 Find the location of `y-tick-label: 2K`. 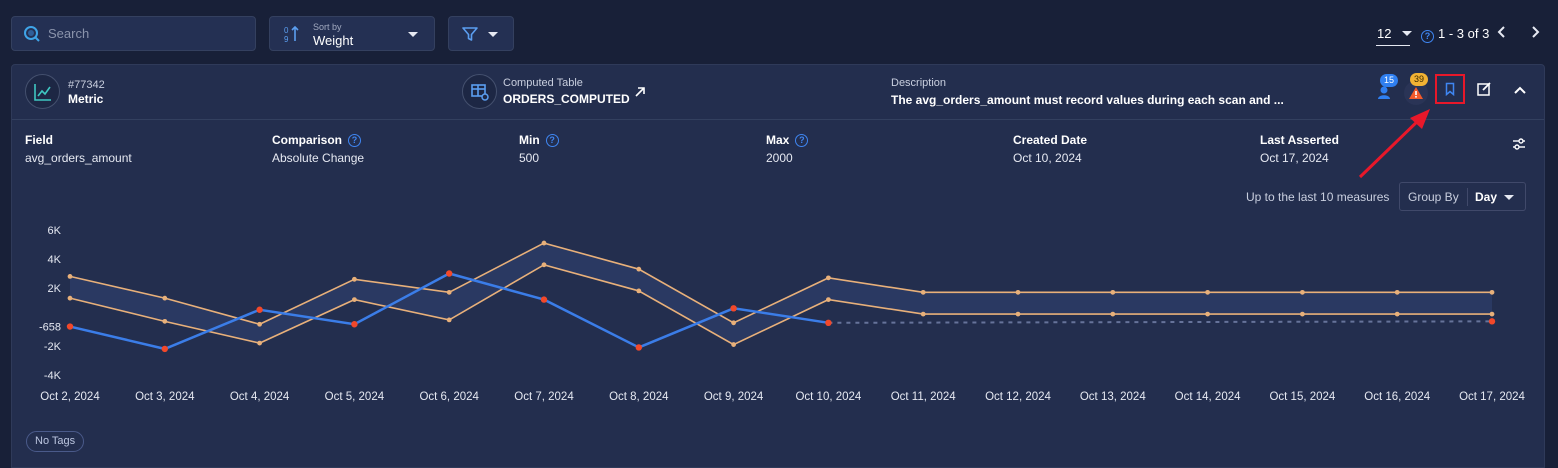

y-tick-label: 2K is located at coordinates (55, 289).